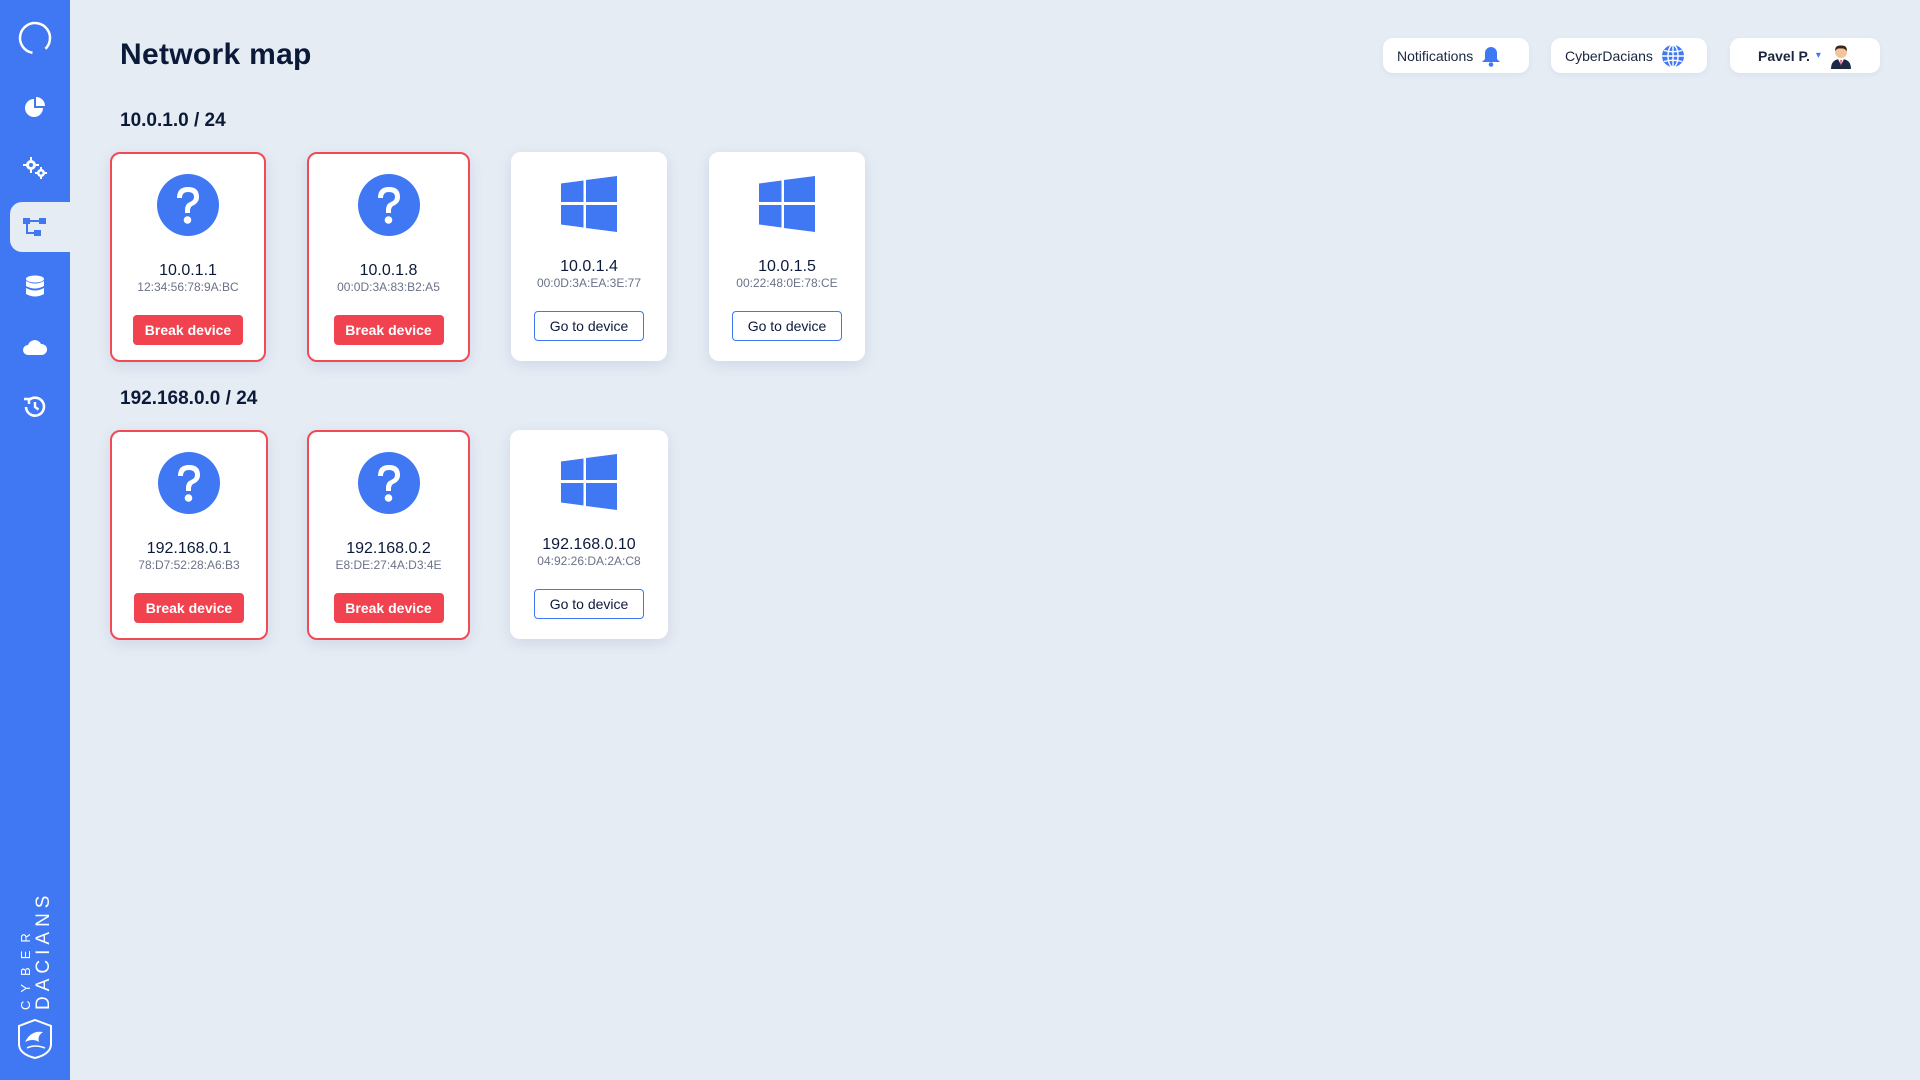 The image size is (1920, 1080). What do you see at coordinates (787, 256) in the screenshot?
I see `device-card: 10.0.1.5 00:22:48:0E:78:CE Go to device` at bounding box center [787, 256].